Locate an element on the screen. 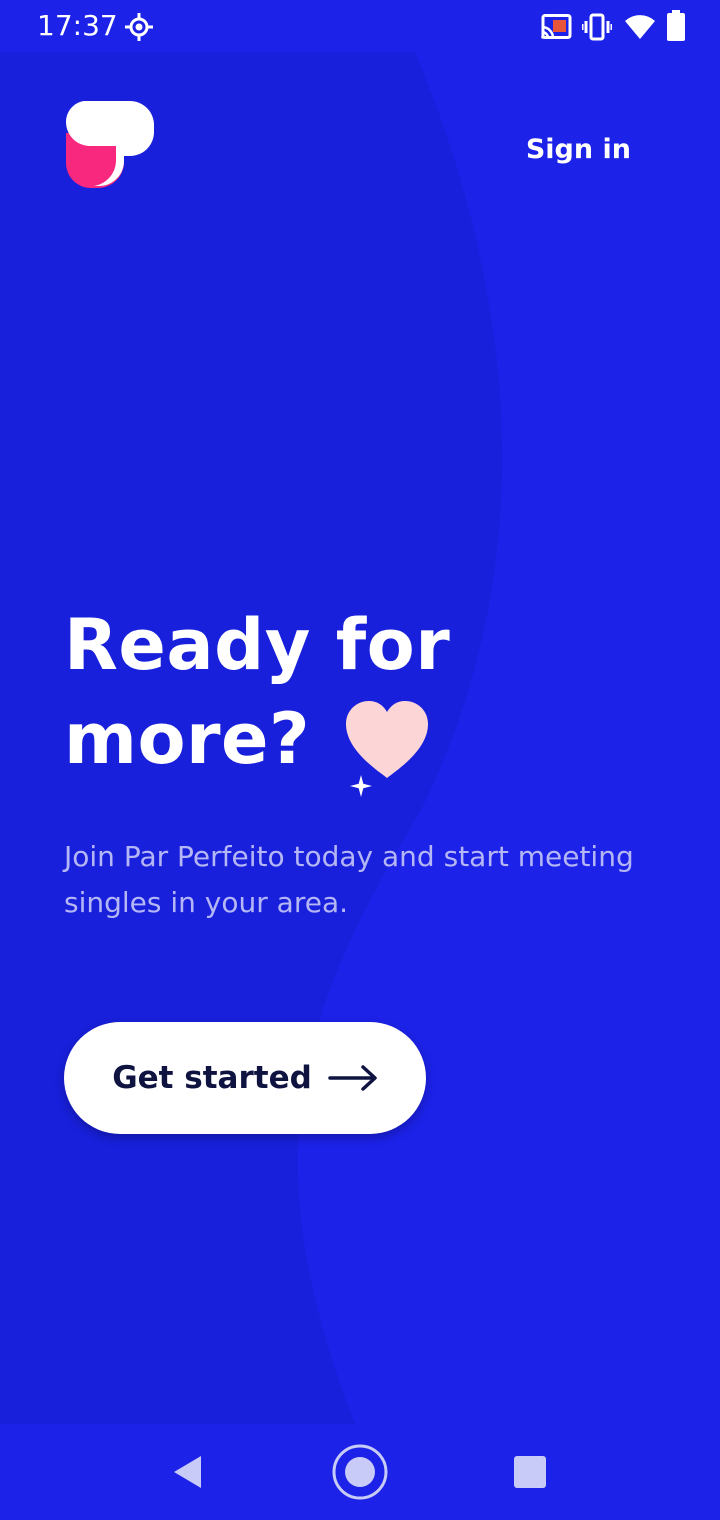  wifi-icon is located at coordinates (640, 27).